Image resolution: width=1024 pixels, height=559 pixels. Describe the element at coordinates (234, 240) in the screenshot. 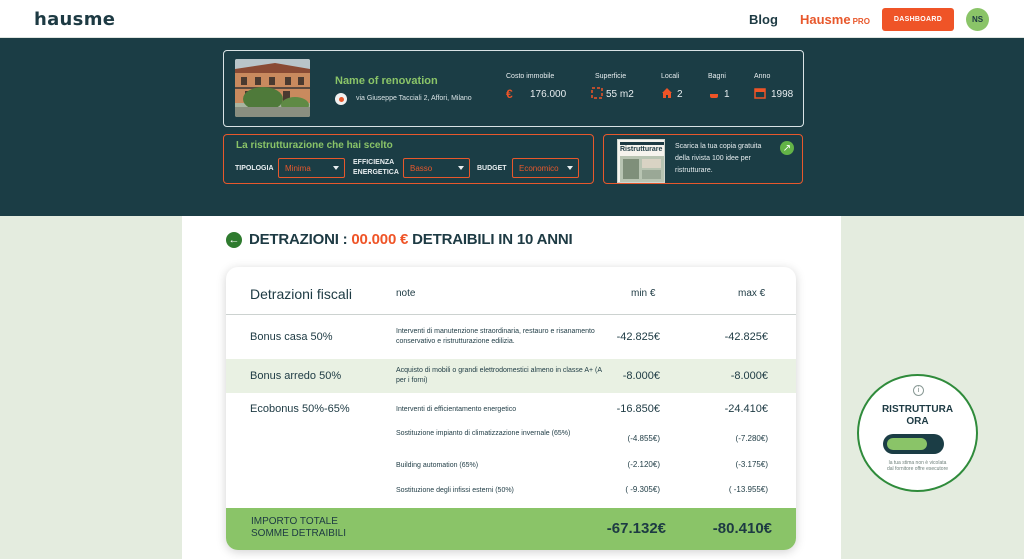

I see `back-arrow-icon: ←` at that location.